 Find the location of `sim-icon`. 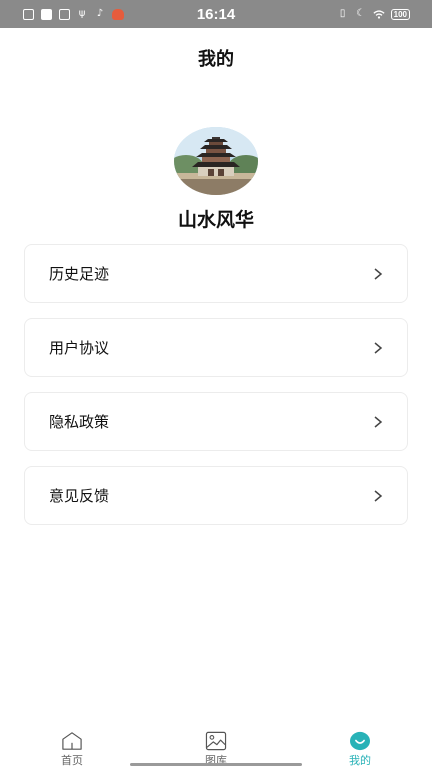

sim-icon is located at coordinates (64, 14).